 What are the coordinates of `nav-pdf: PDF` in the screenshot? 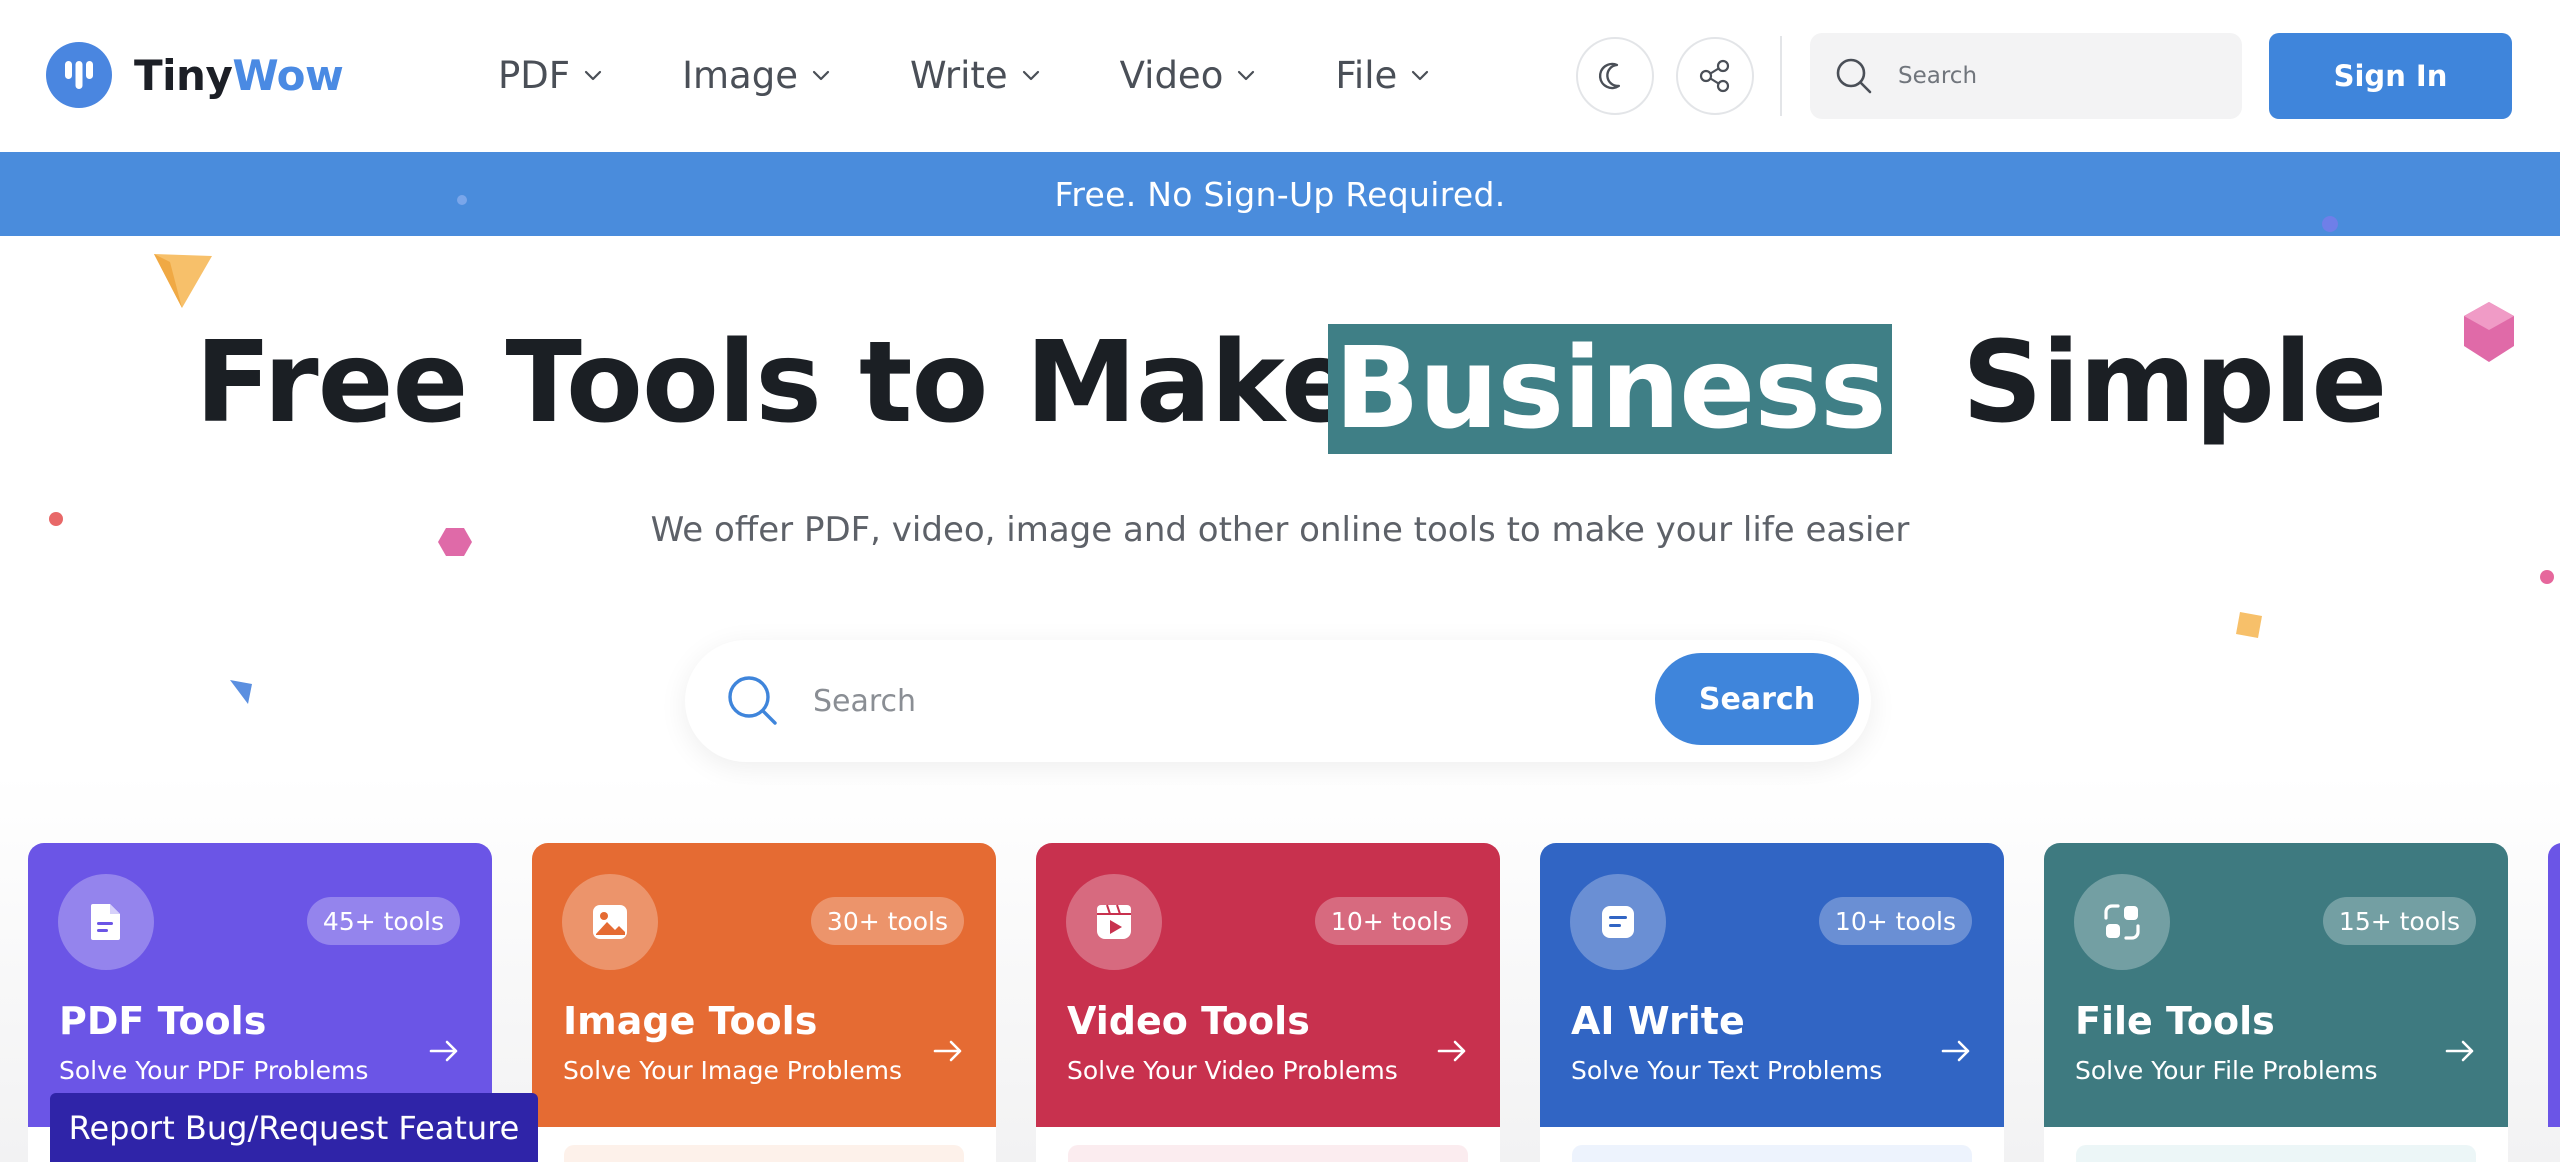 It's located at (551, 75).